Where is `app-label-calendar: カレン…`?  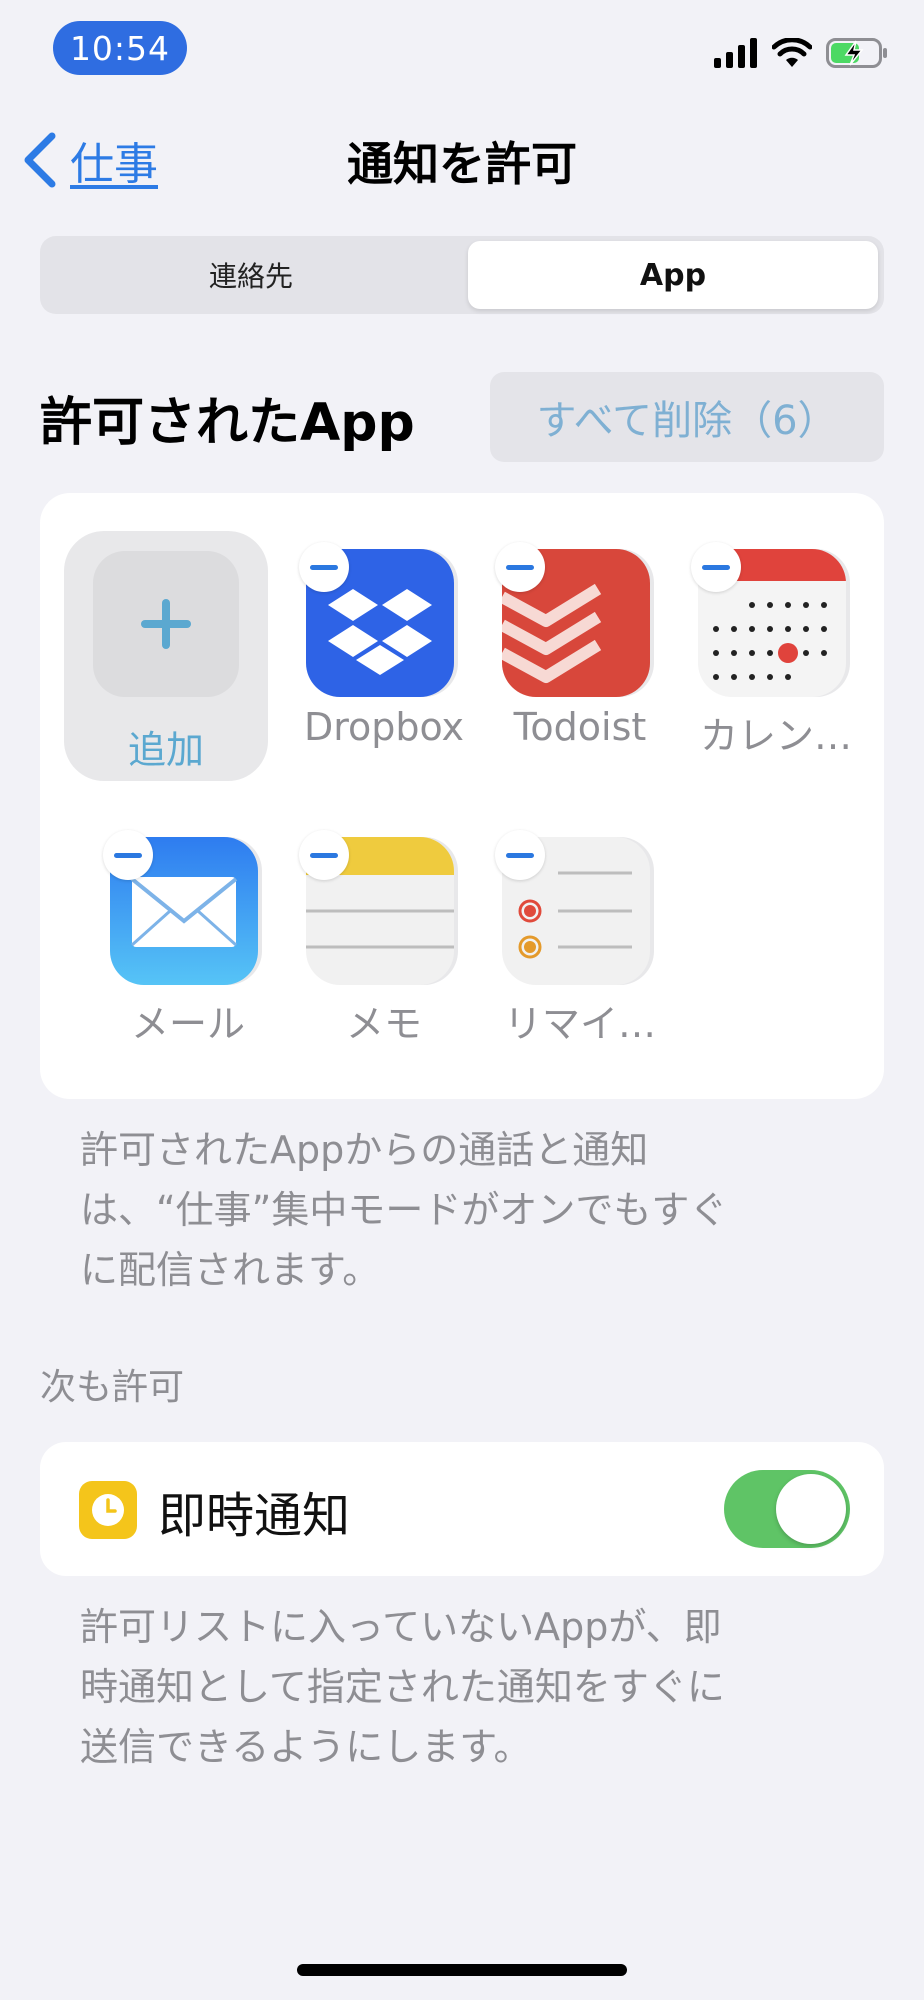 app-label-calendar: カレン… is located at coordinates (775, 736).